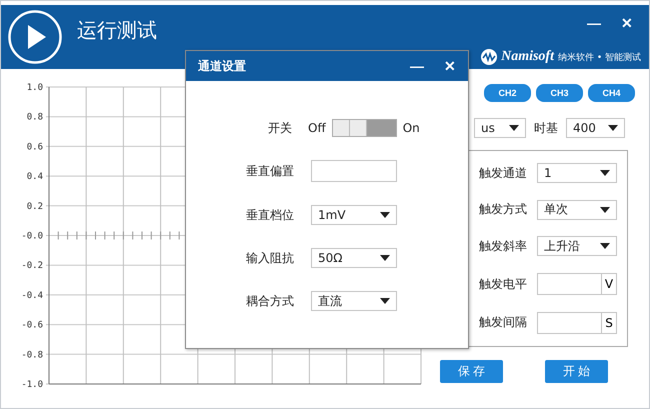 The height and width of the screenshot is (409, 650). I want to click on field-label: 触发斜率, so click(503, 246).